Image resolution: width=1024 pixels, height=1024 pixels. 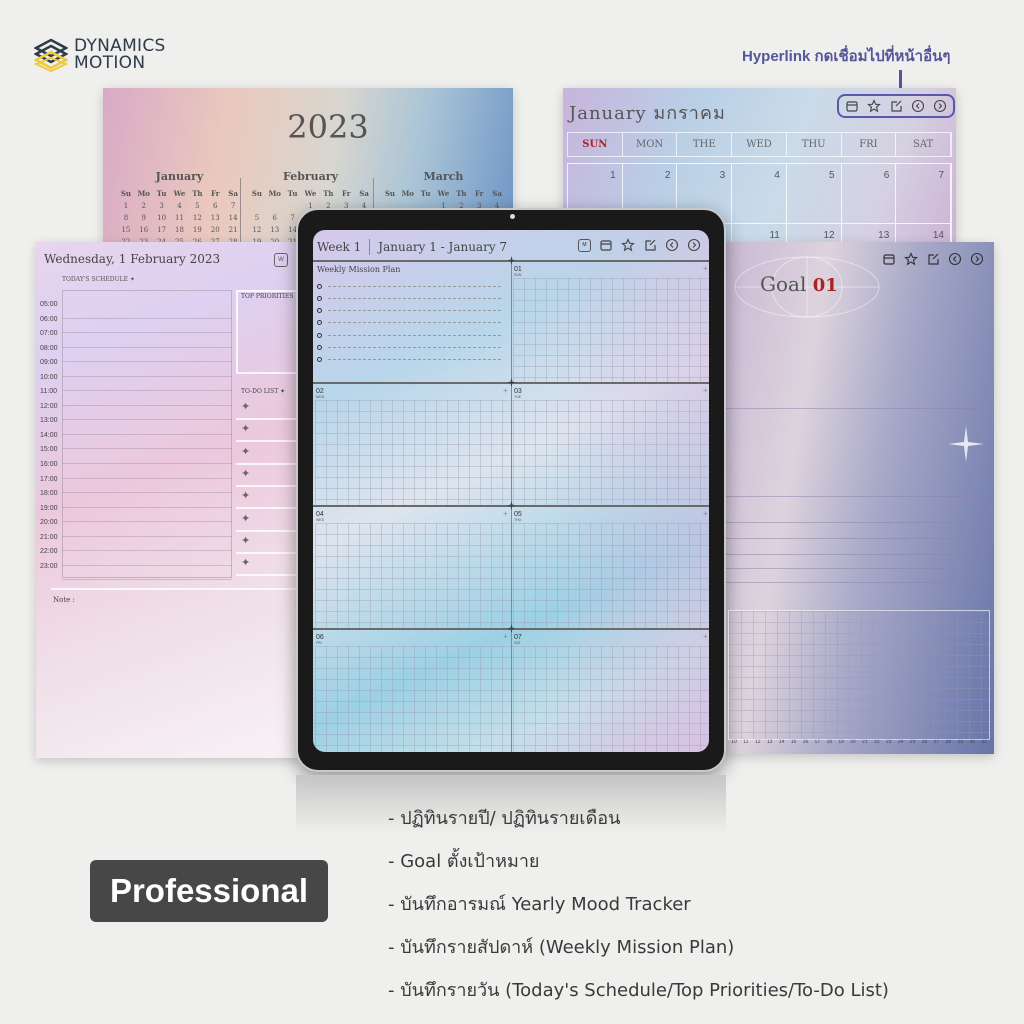 What do you see at coordinates (143, 218) in the screenshot?
I see `date-cell: 9` at bounding box center [143, 218].